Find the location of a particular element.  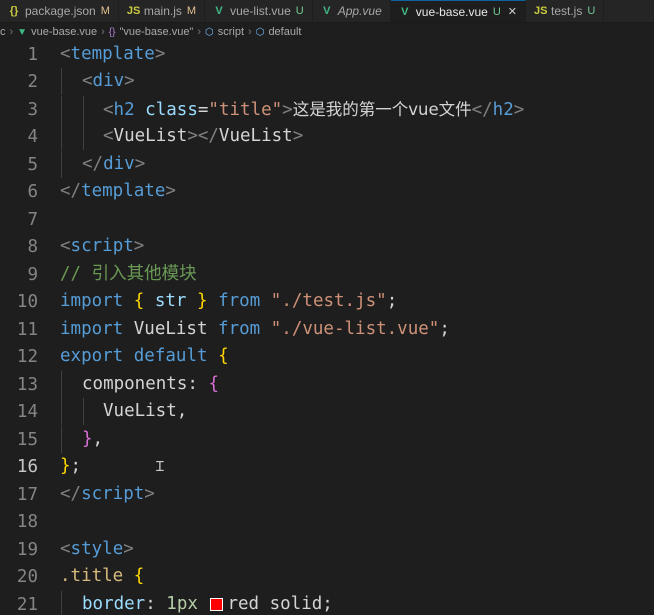

code-text: .title { is located at coordinates (102, 576).